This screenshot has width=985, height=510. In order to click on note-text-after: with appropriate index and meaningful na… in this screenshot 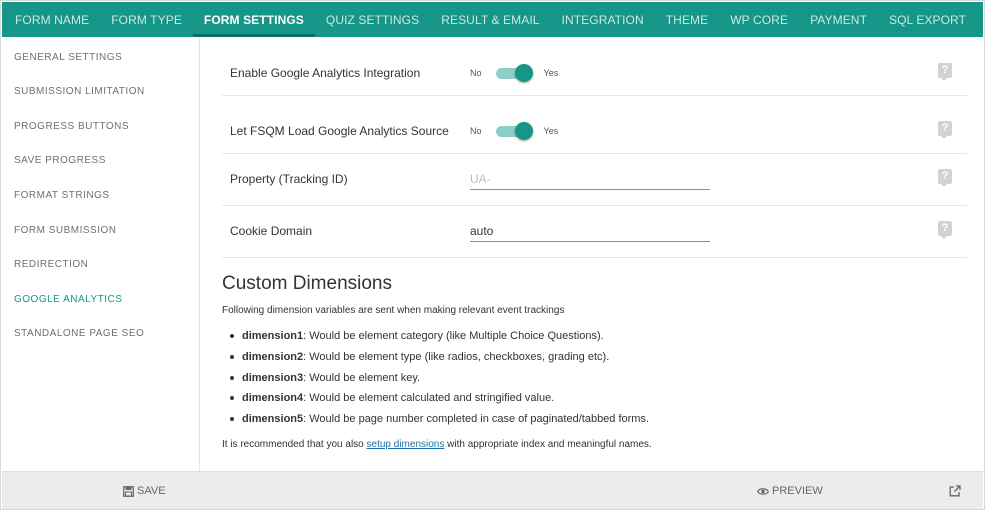, I will do `click(548, 444)`.